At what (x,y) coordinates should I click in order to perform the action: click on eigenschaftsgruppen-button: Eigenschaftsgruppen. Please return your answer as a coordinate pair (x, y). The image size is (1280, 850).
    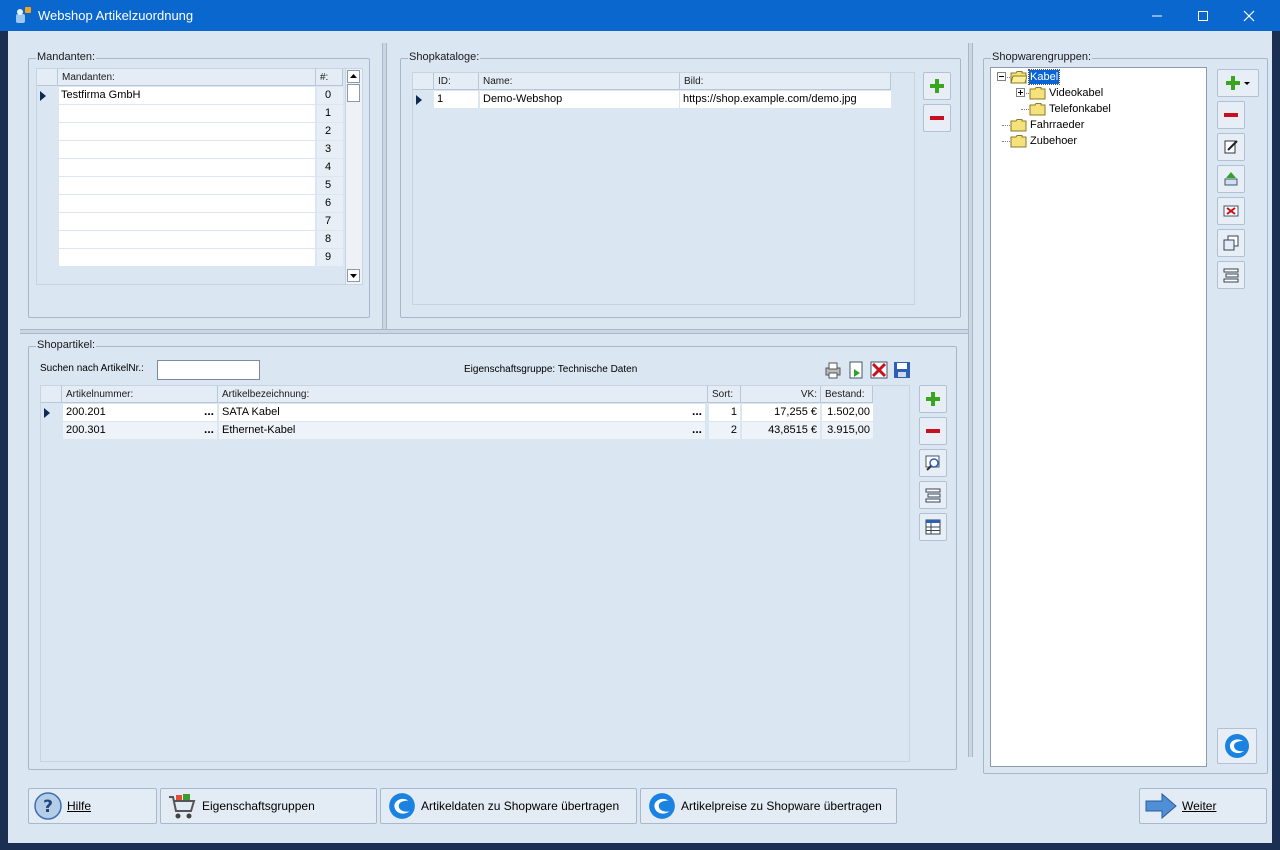
    Looking at the image, I should click on (268, 806).